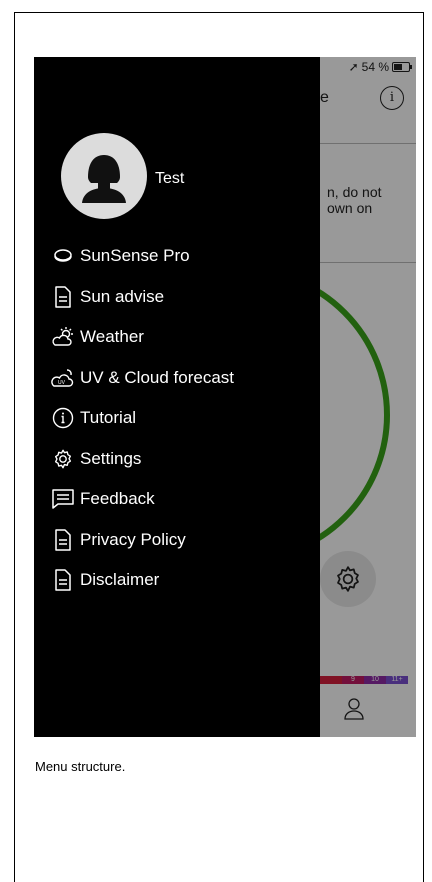 This screenshot has height=882, width=432. Describe the element at coordinates (63, 459) in the screenshot. I see `gear-icon` at that location.